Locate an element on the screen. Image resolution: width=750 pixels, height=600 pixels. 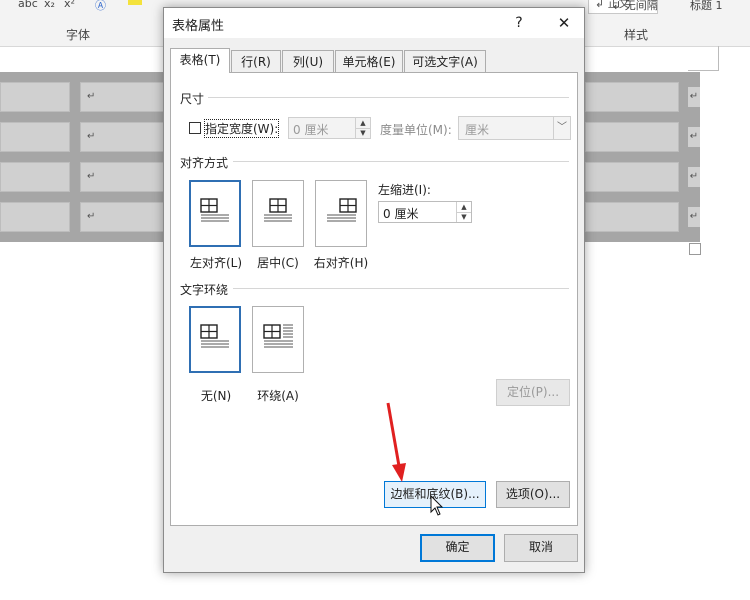
wrap-none-option is located at coordinates (215, 339).